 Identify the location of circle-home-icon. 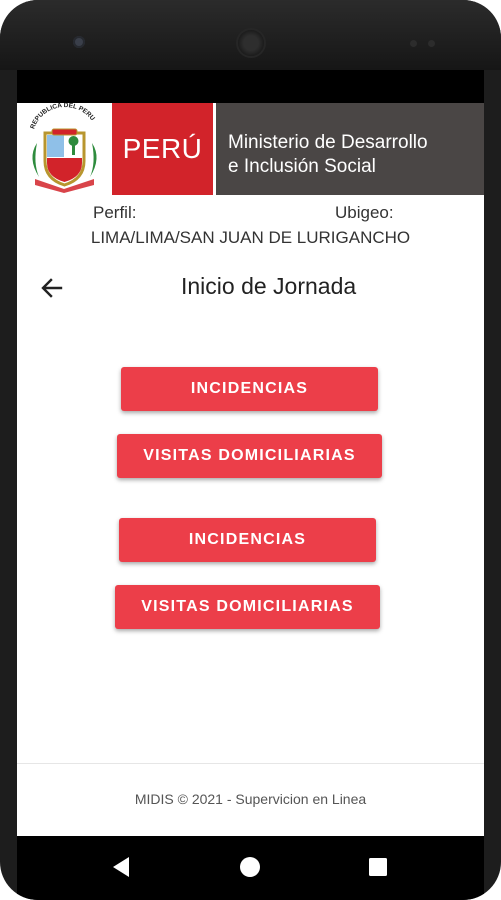
(250, 869).